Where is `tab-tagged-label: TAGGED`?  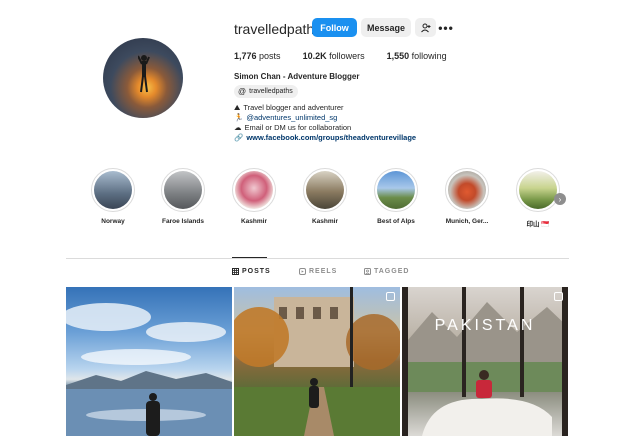 tab-tagged-label: TAGGED is located at coordinates (392, 271).